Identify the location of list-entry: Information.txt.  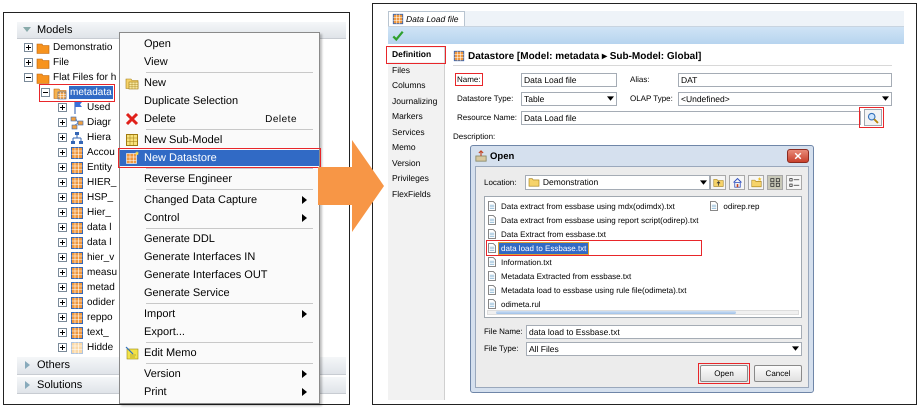
(526, 262).